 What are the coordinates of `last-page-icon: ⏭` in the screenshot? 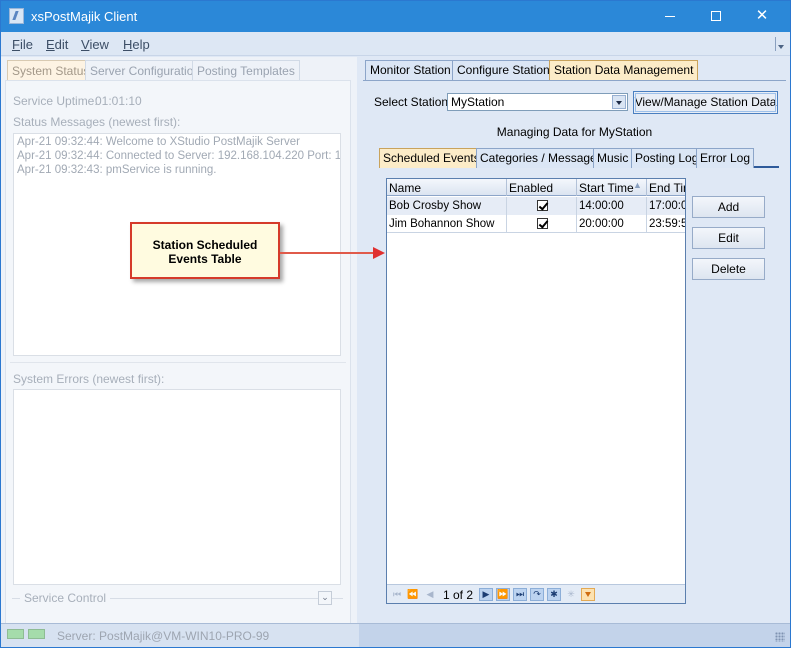 It's located at (520, 594).